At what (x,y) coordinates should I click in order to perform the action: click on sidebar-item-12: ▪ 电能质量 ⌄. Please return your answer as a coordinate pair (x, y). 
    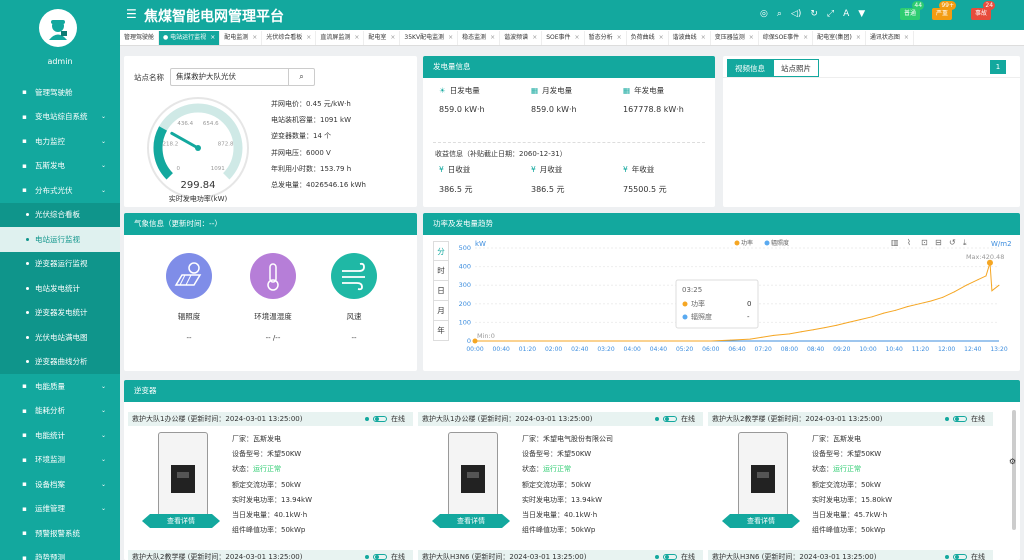
    Looking at the image, I should click on (60, 386).